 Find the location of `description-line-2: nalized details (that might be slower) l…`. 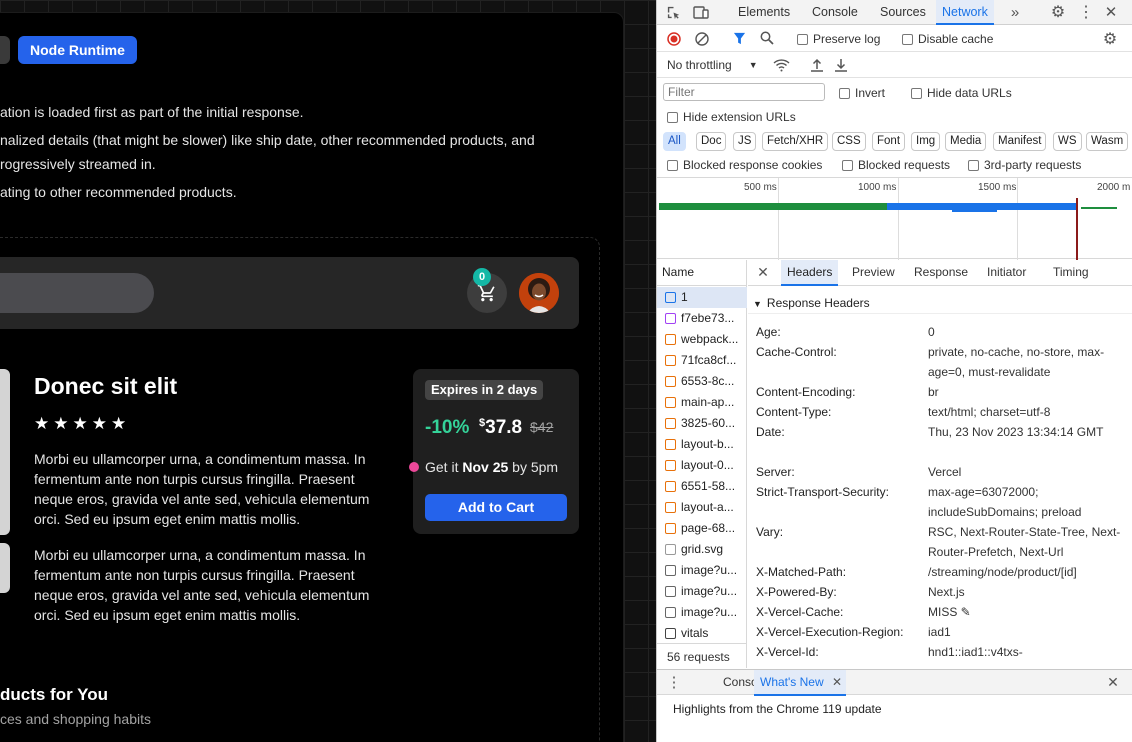

description-line-2: nalized details (that might be slower) l… is located at coordinates (267, 140).